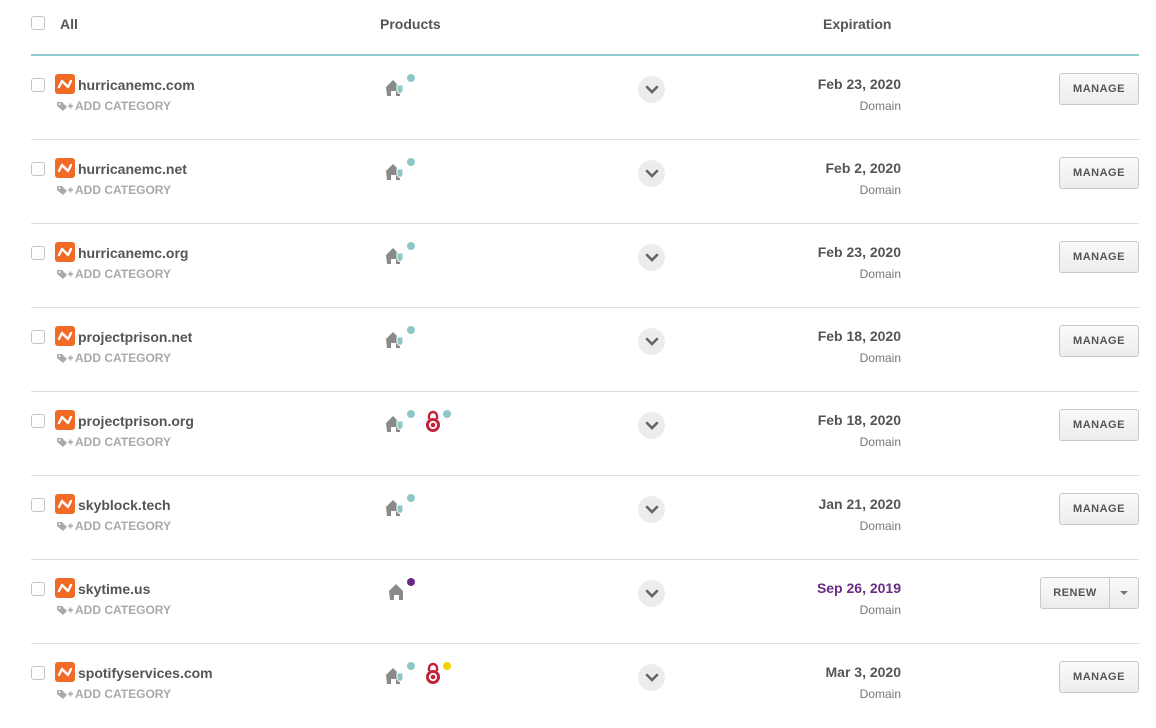 Image resolution: width=1156 pixels, height=728 pixels. Describe the element at coordinates (405, 590) in the screenshot. I see `hosting-icon` at that location.